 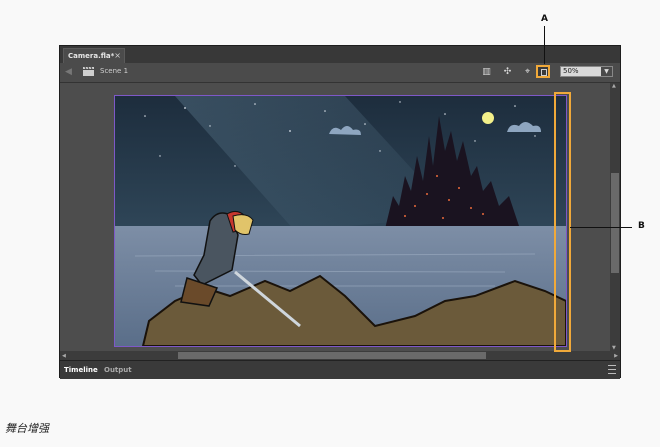 I want to click on back-arrow-icon: ◀, so click(x=68, y=72).